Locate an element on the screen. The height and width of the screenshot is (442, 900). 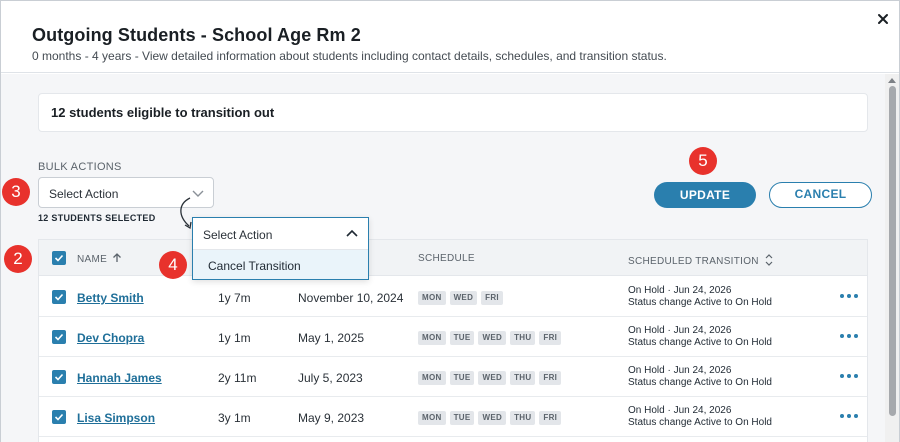
header-transition: SCHEDULED TRANSITION is located at coordinates (701, 260).